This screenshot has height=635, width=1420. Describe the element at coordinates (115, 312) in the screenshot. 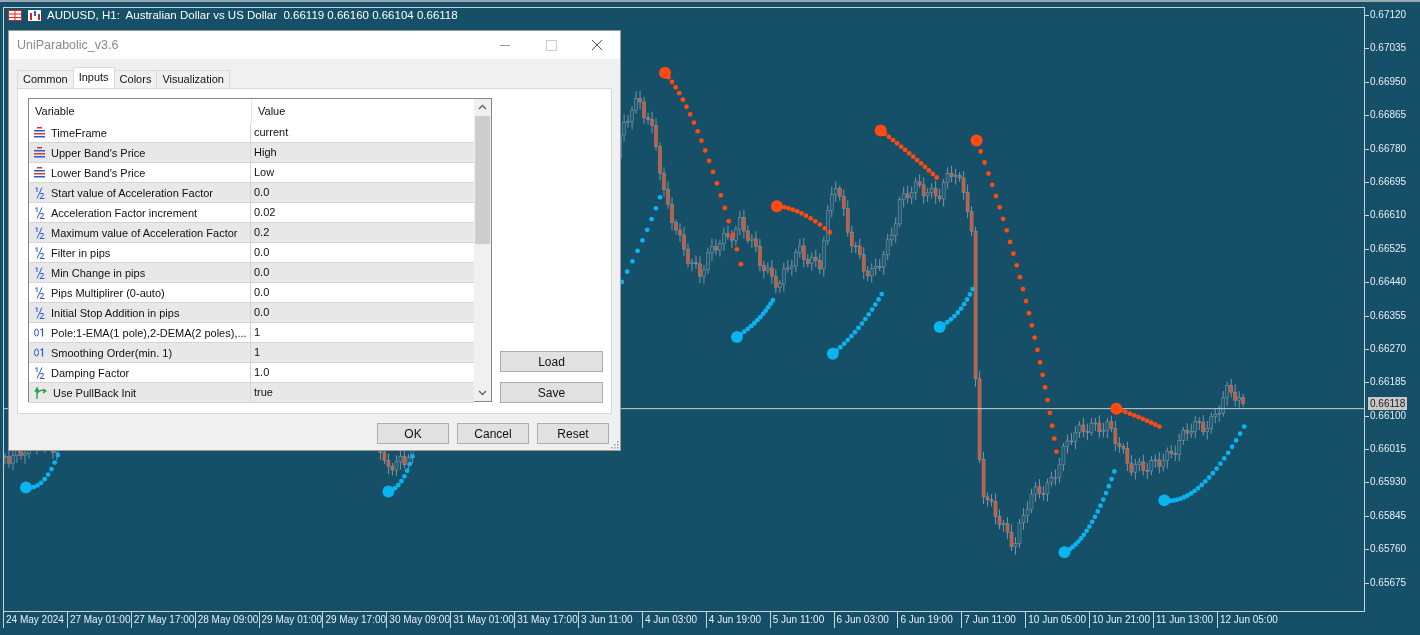

I see `variable-cell: Initial Stop Addition in pips` at that location.